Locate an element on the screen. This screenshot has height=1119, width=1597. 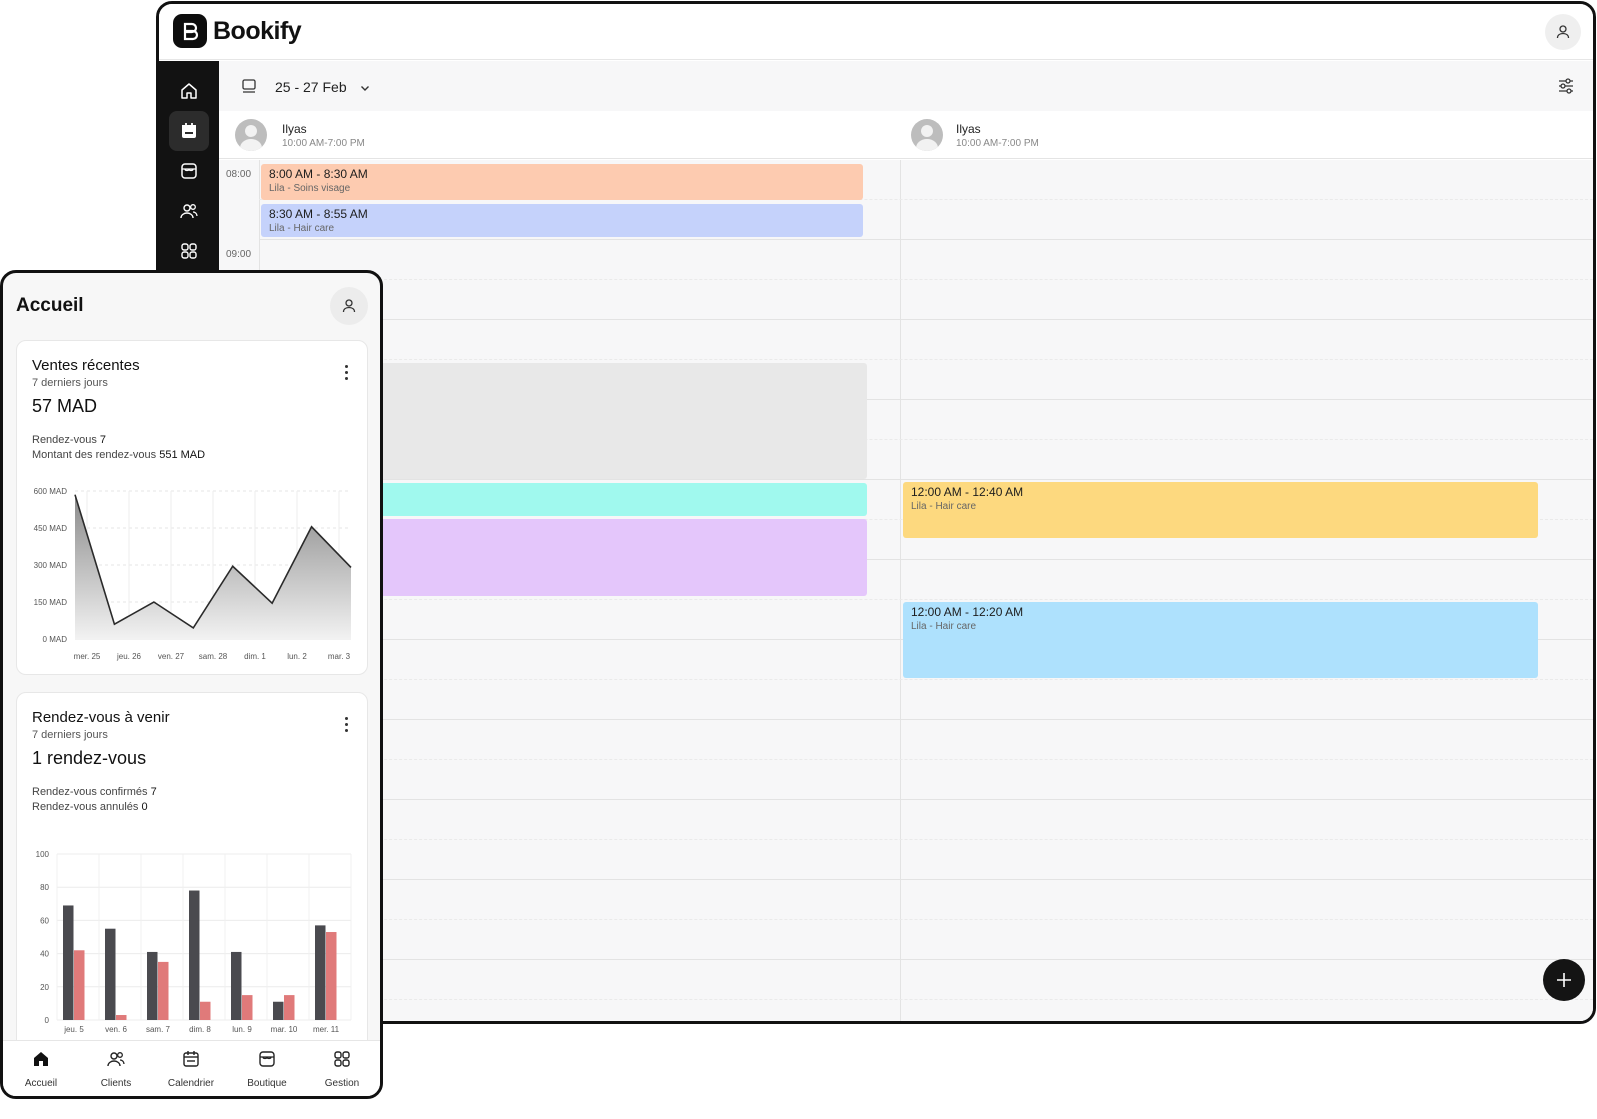
nav-label: Accueil is located at coordinates (41, 1083).